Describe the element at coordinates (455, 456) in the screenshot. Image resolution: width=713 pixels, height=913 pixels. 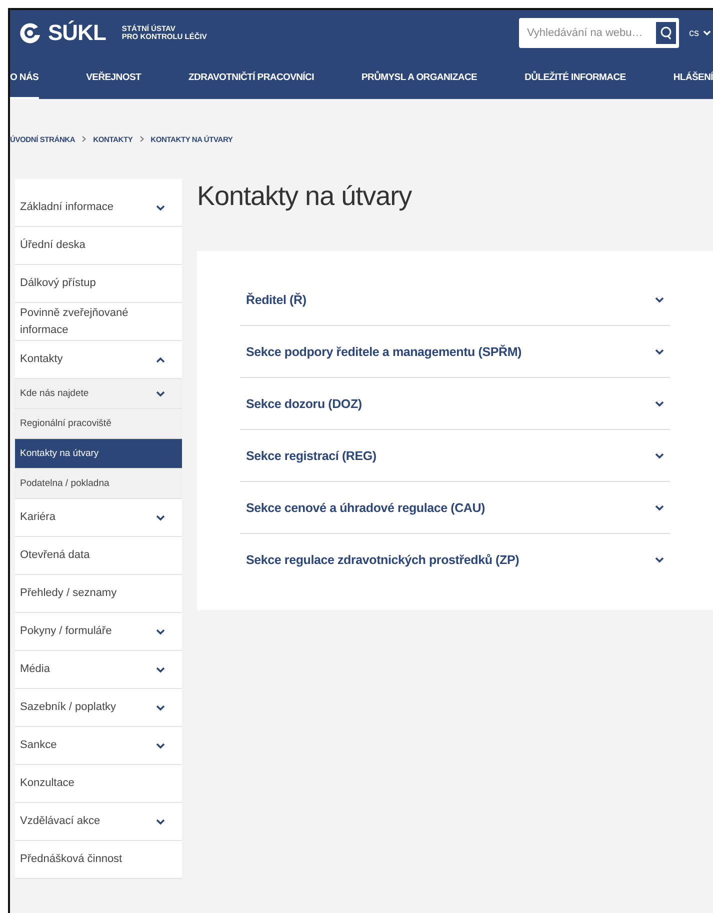
I see `accordion-item: Sekce registrací (REG)` at that location.